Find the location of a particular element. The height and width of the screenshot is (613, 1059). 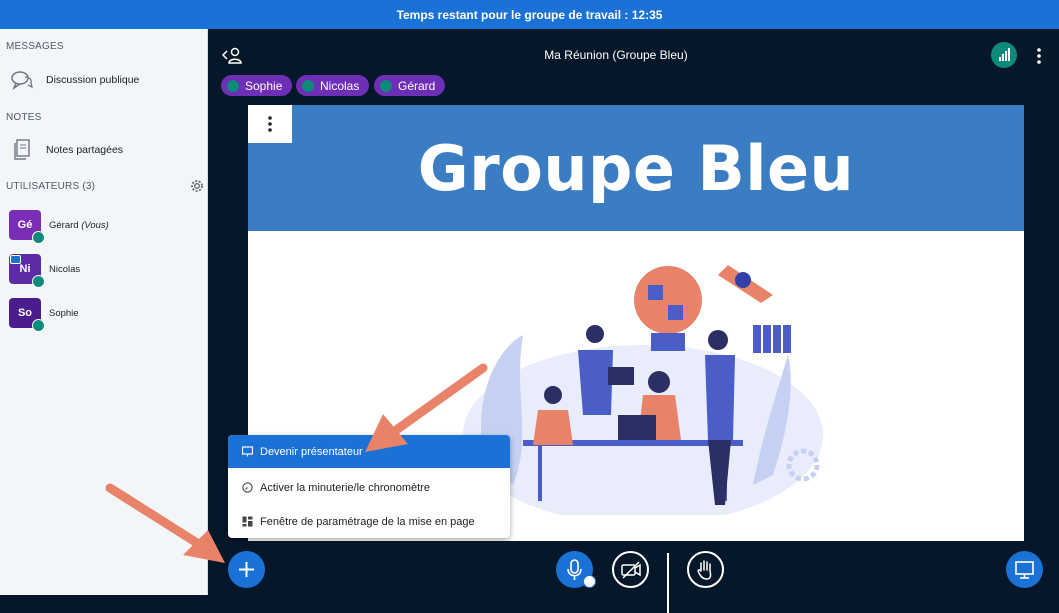

user-item-sophie: So Sophie is located at coordinates (44, 315).